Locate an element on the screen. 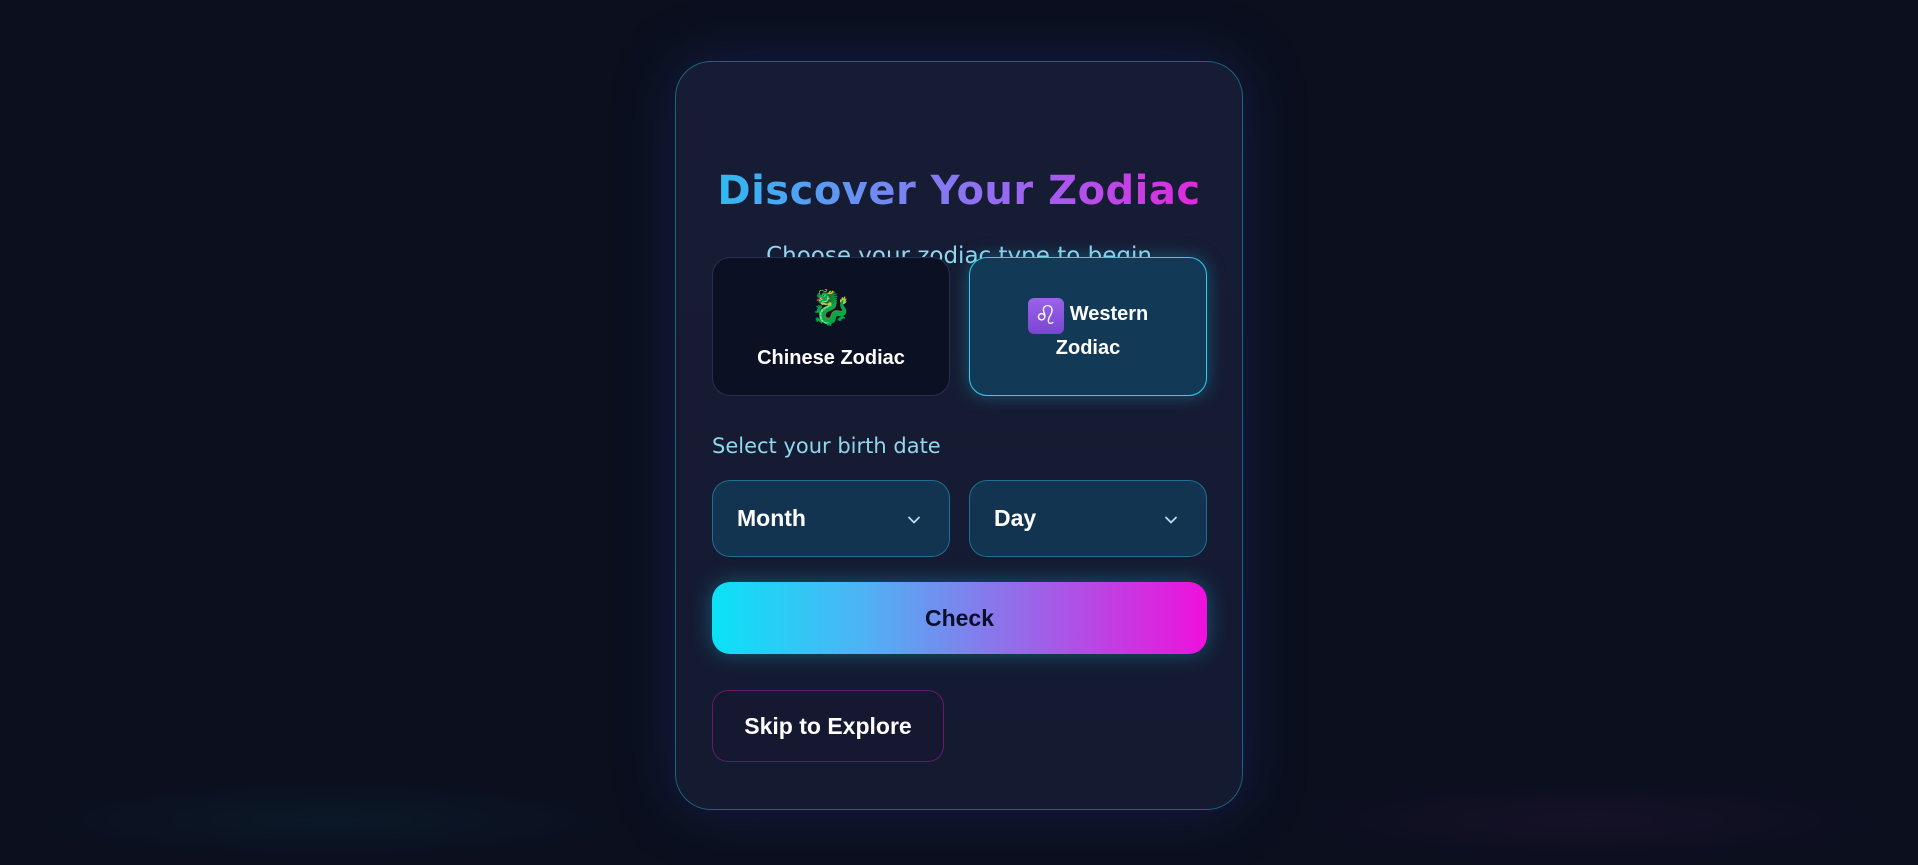  background-glow-right is located at coordinates (1590, 820).